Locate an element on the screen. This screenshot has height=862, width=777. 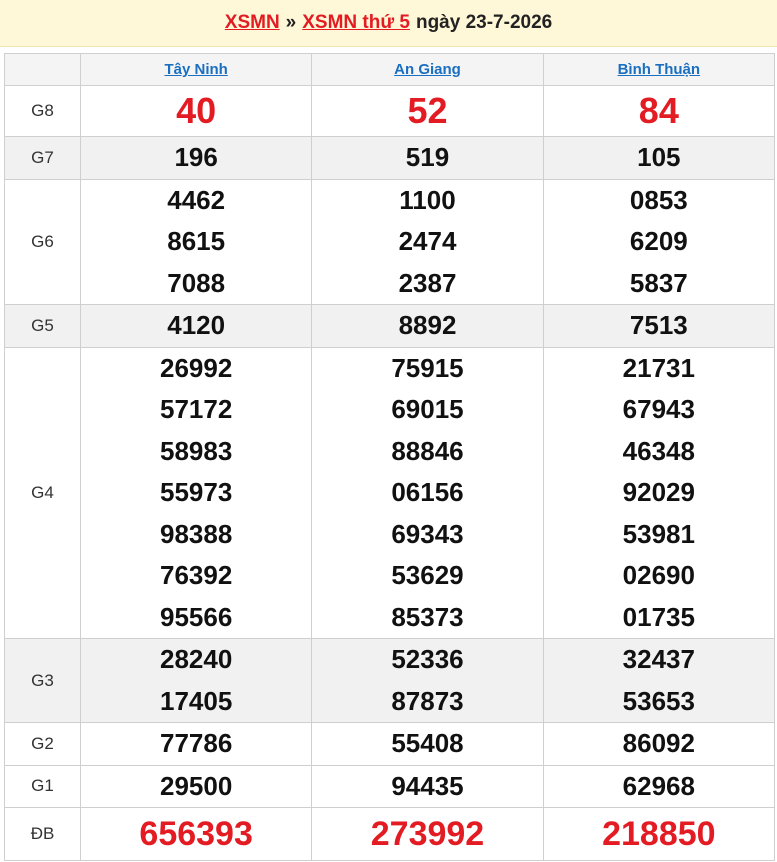
province-header: Tây Ninh is located at coordinates (196, 69).